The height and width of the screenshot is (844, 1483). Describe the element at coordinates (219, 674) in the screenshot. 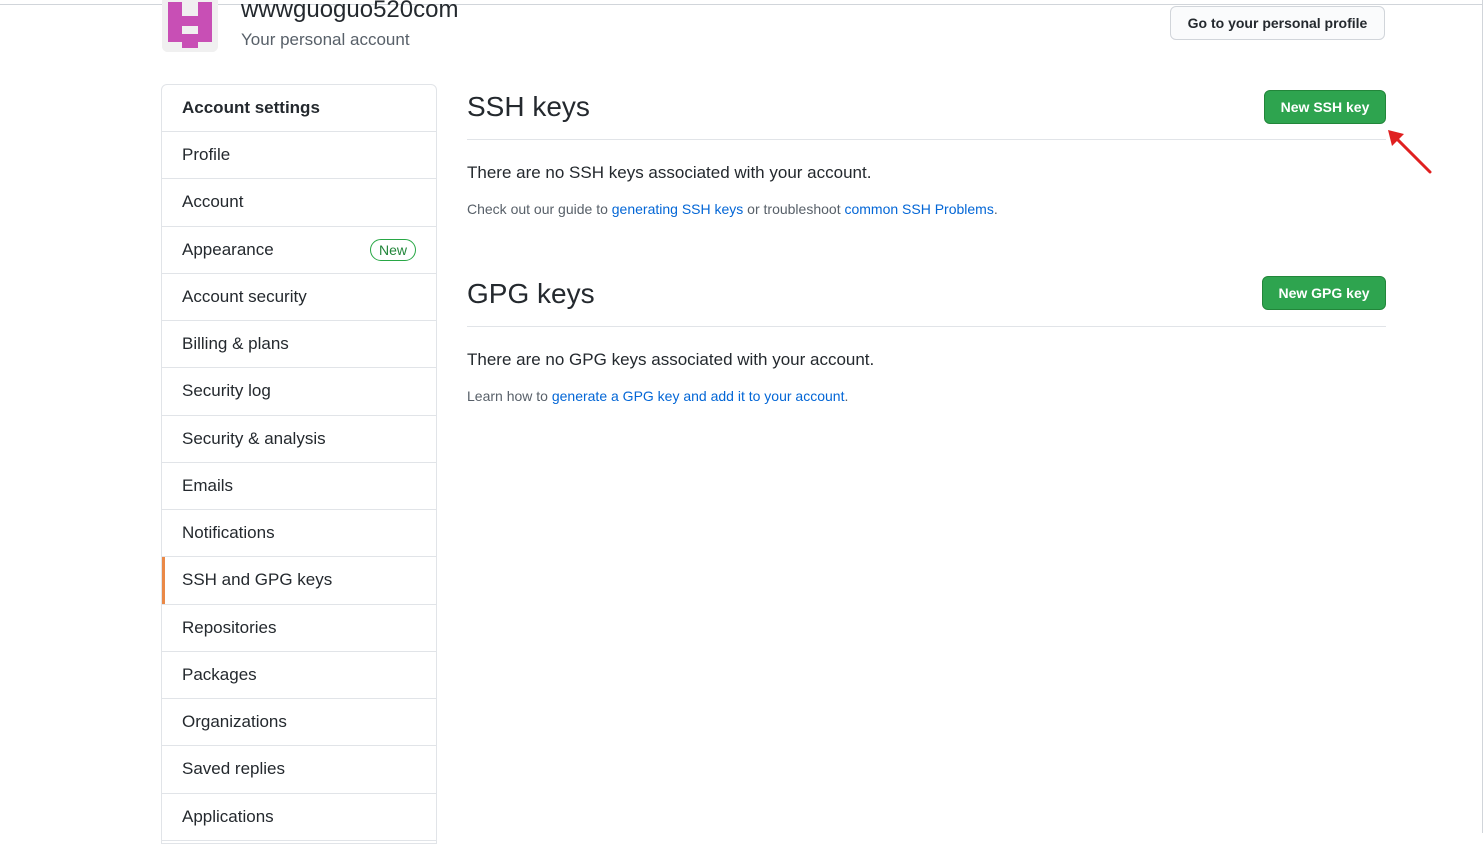

I see `sidebar-item-label: Packages` at that location.